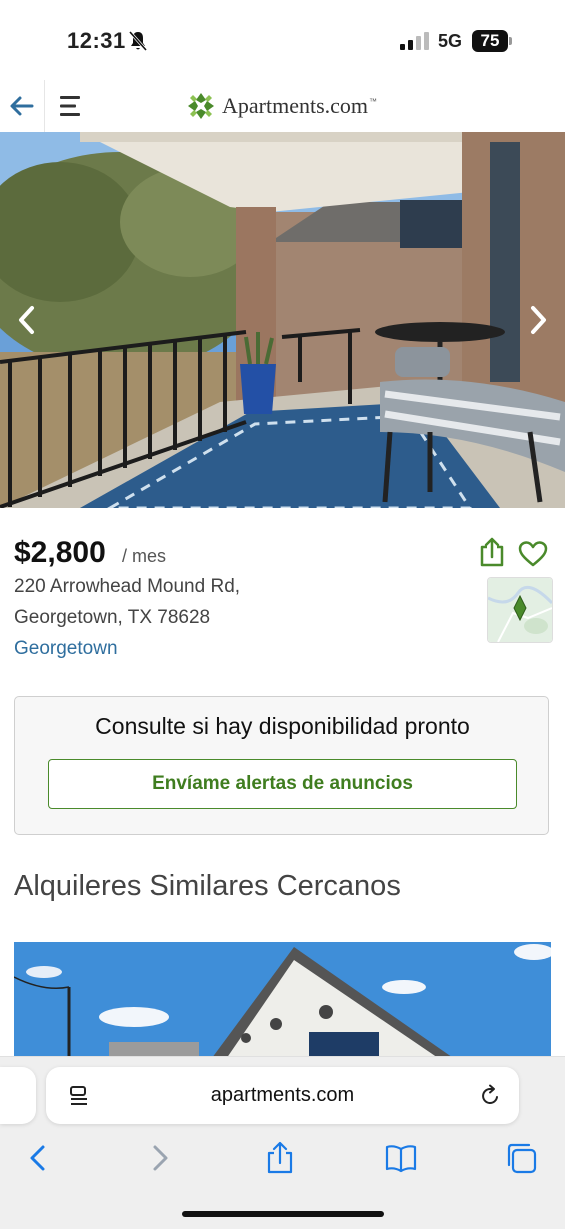  I want to click on next-photo-chevron-icon, so click(538, 320).